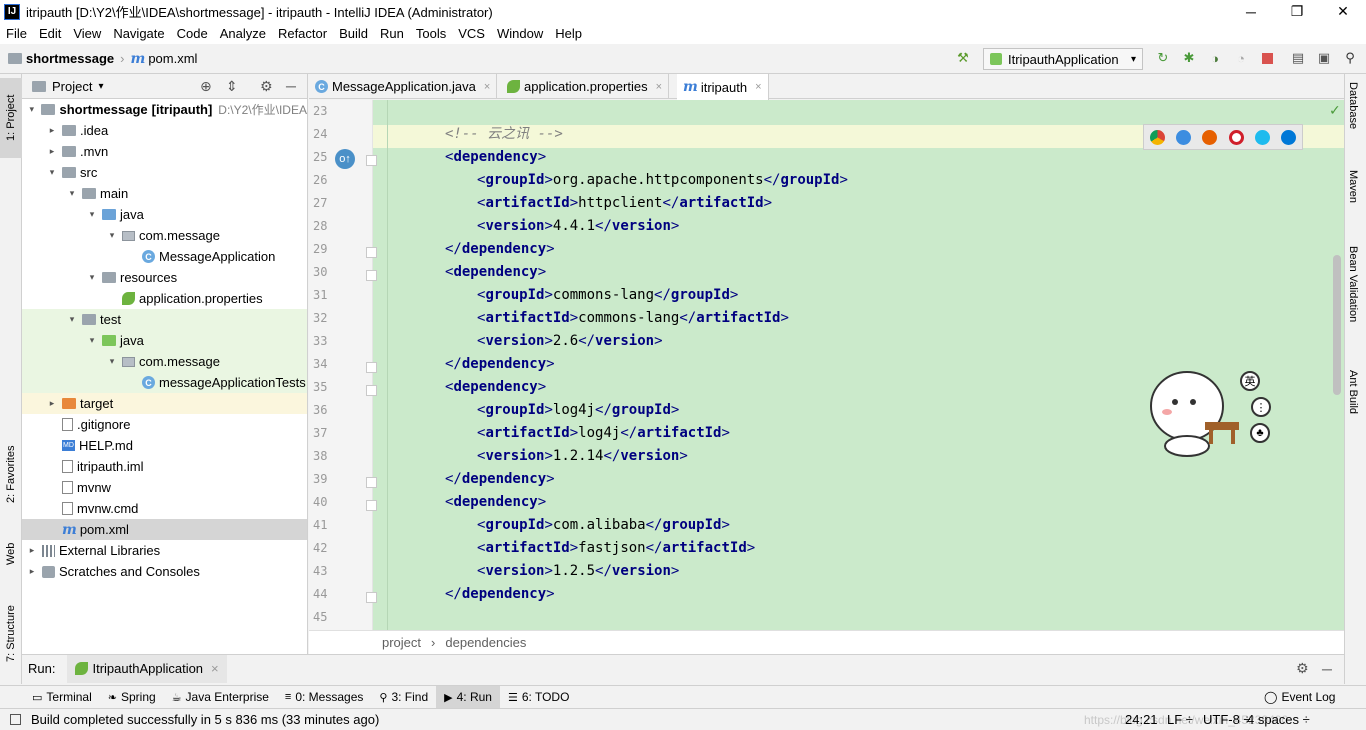 This screenshot has height=730, width=1366. Describe the element at coordinates (164, 172) in the screenshot. I see `tree-item: ▾ src` at that location.